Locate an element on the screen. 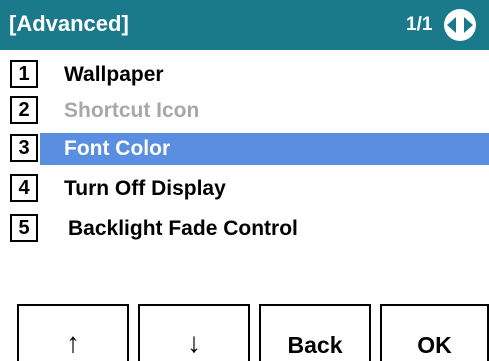 The width and height of the screenshot is (489, 361). menu-item-number: 1 is located at coordinates (24, 74).